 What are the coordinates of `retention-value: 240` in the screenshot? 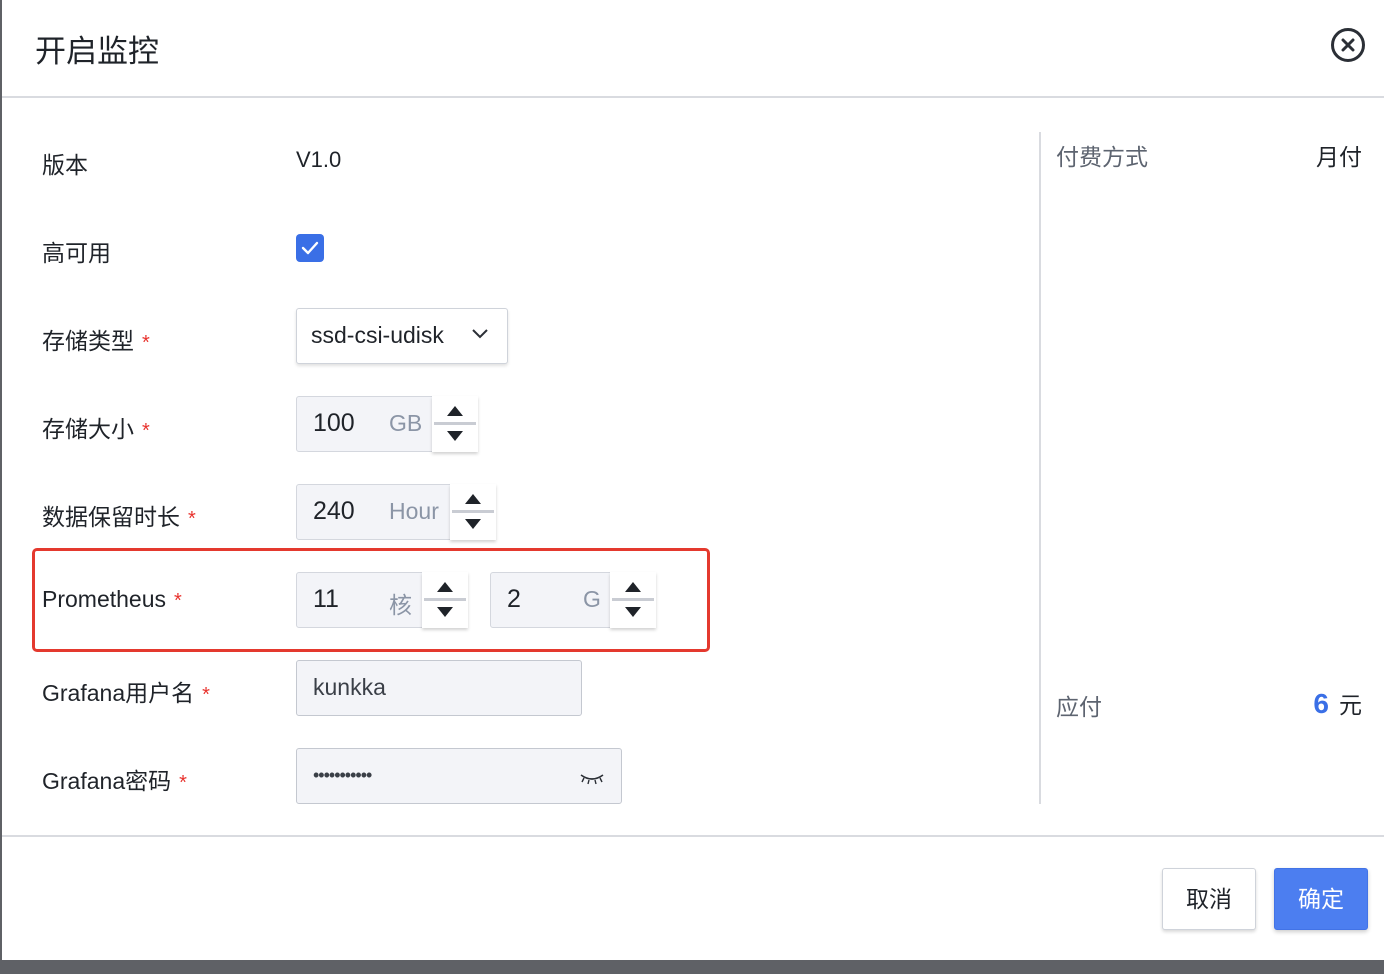 It's located at (334, 511).